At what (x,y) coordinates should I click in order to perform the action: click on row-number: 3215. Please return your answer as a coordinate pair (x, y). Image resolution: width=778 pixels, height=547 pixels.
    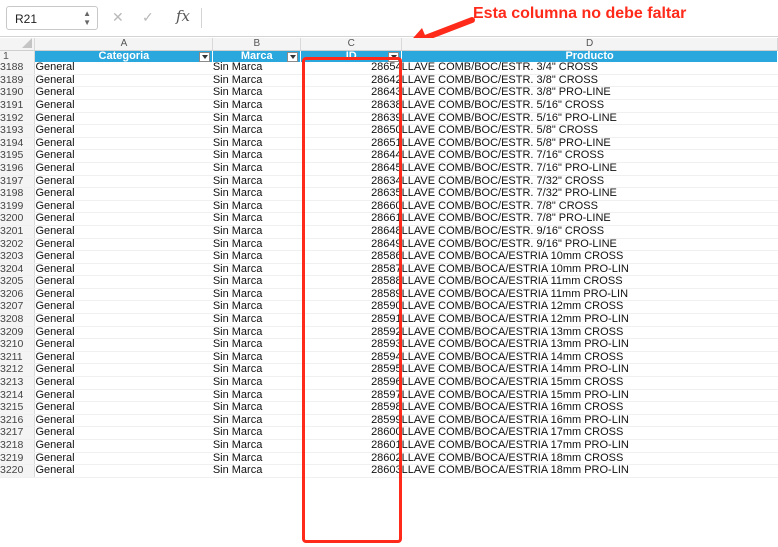
    Looking at the image, I should click on (18, 408).